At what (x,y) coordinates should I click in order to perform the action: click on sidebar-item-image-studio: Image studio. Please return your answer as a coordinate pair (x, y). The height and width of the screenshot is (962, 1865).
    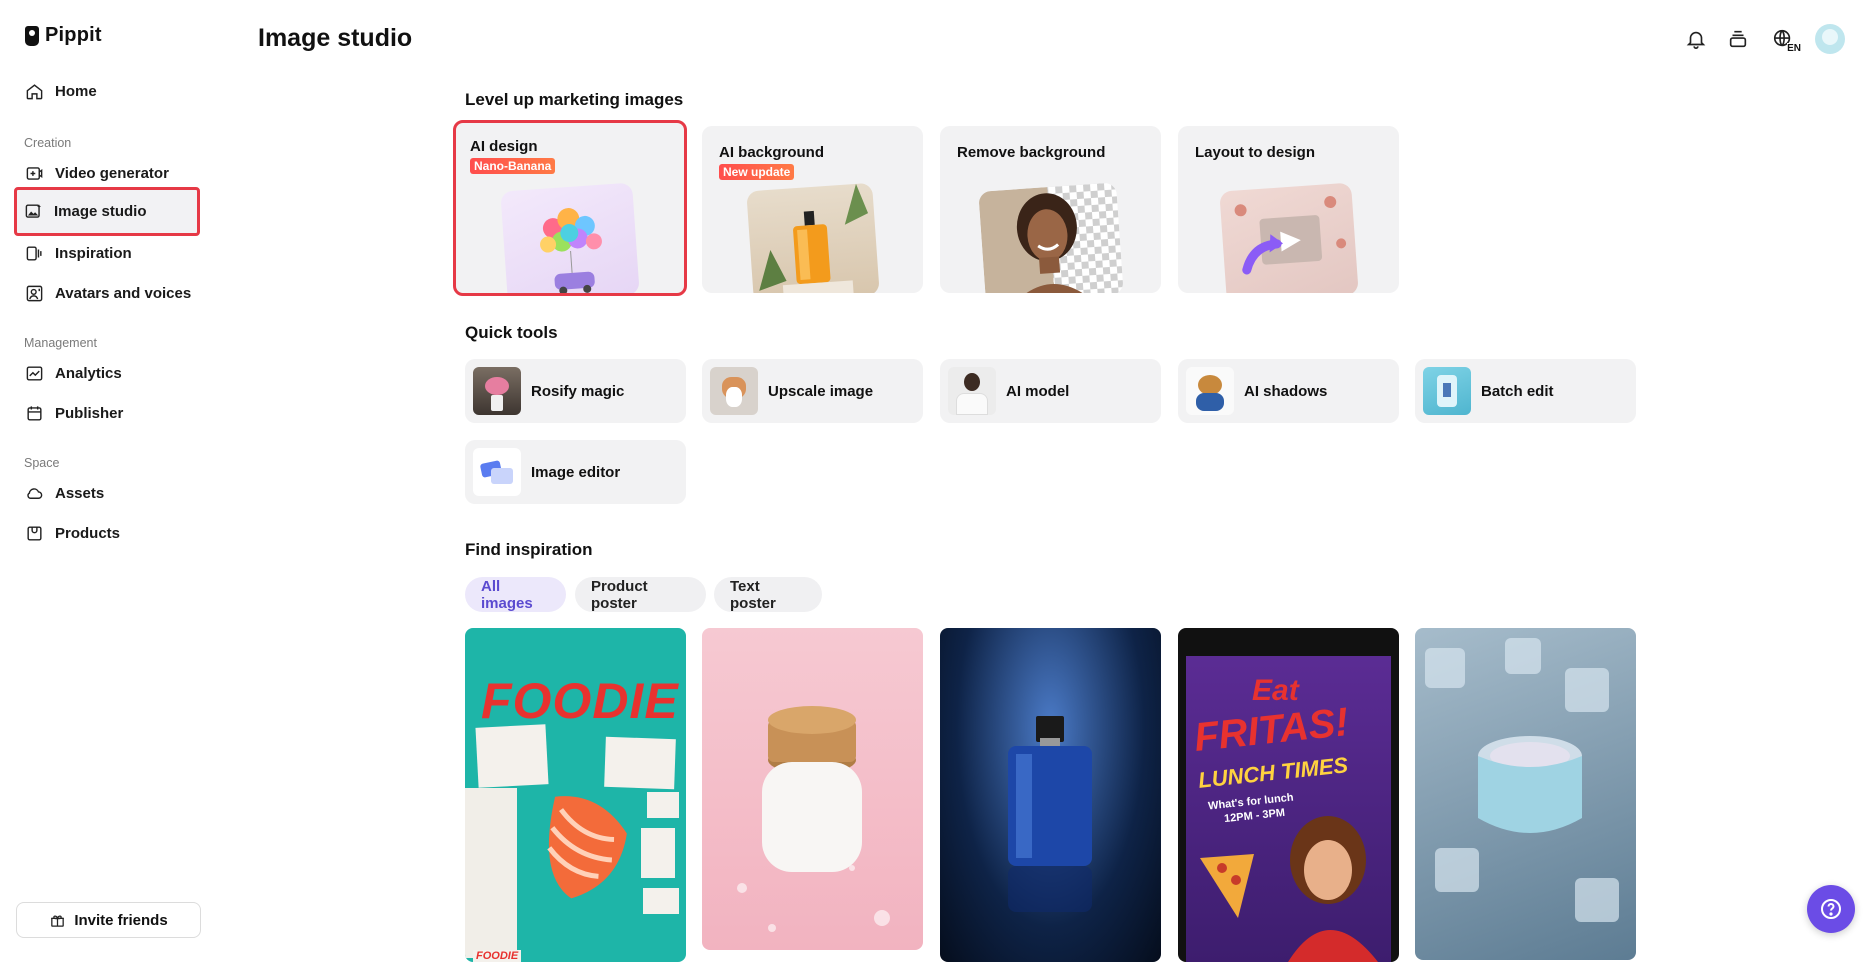
    Looking at the image, I should click on (107, 211).